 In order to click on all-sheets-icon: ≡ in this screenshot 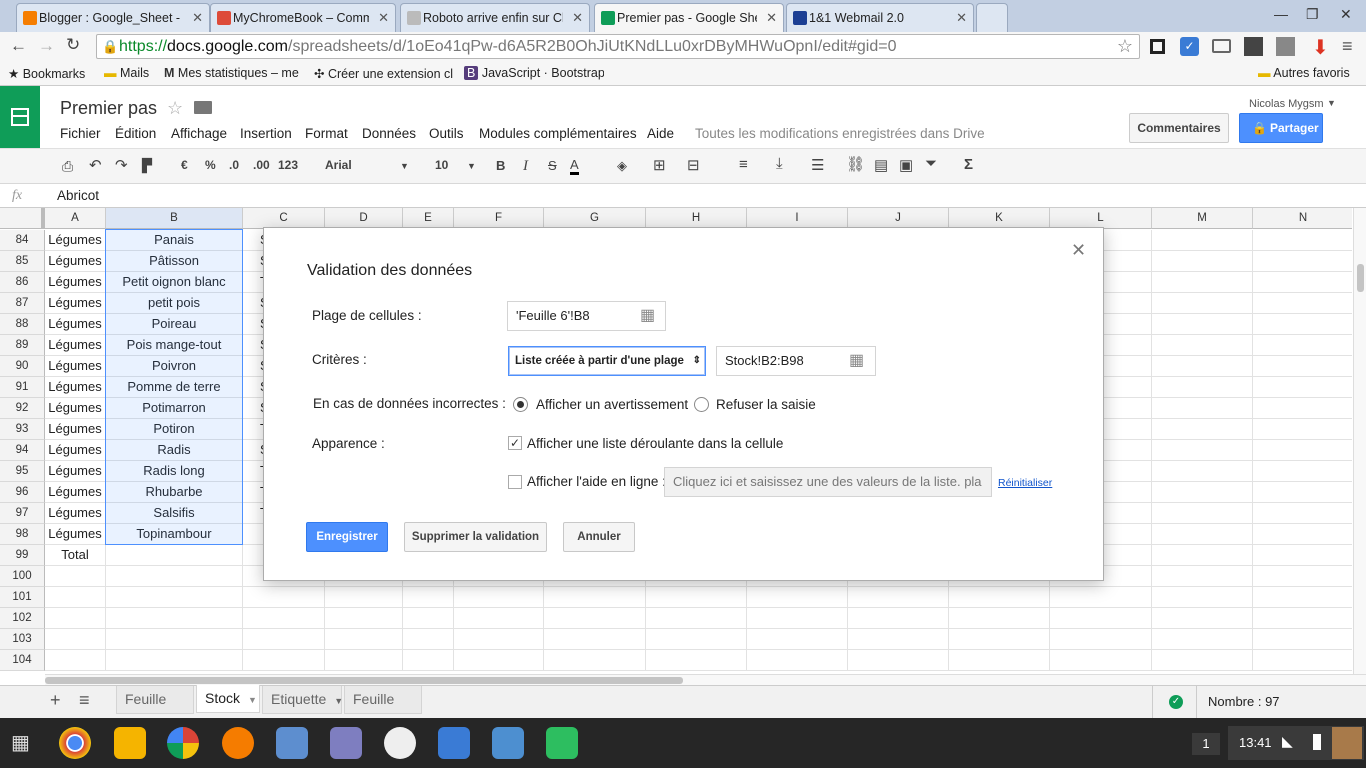, I will do `click(84, 700)`.